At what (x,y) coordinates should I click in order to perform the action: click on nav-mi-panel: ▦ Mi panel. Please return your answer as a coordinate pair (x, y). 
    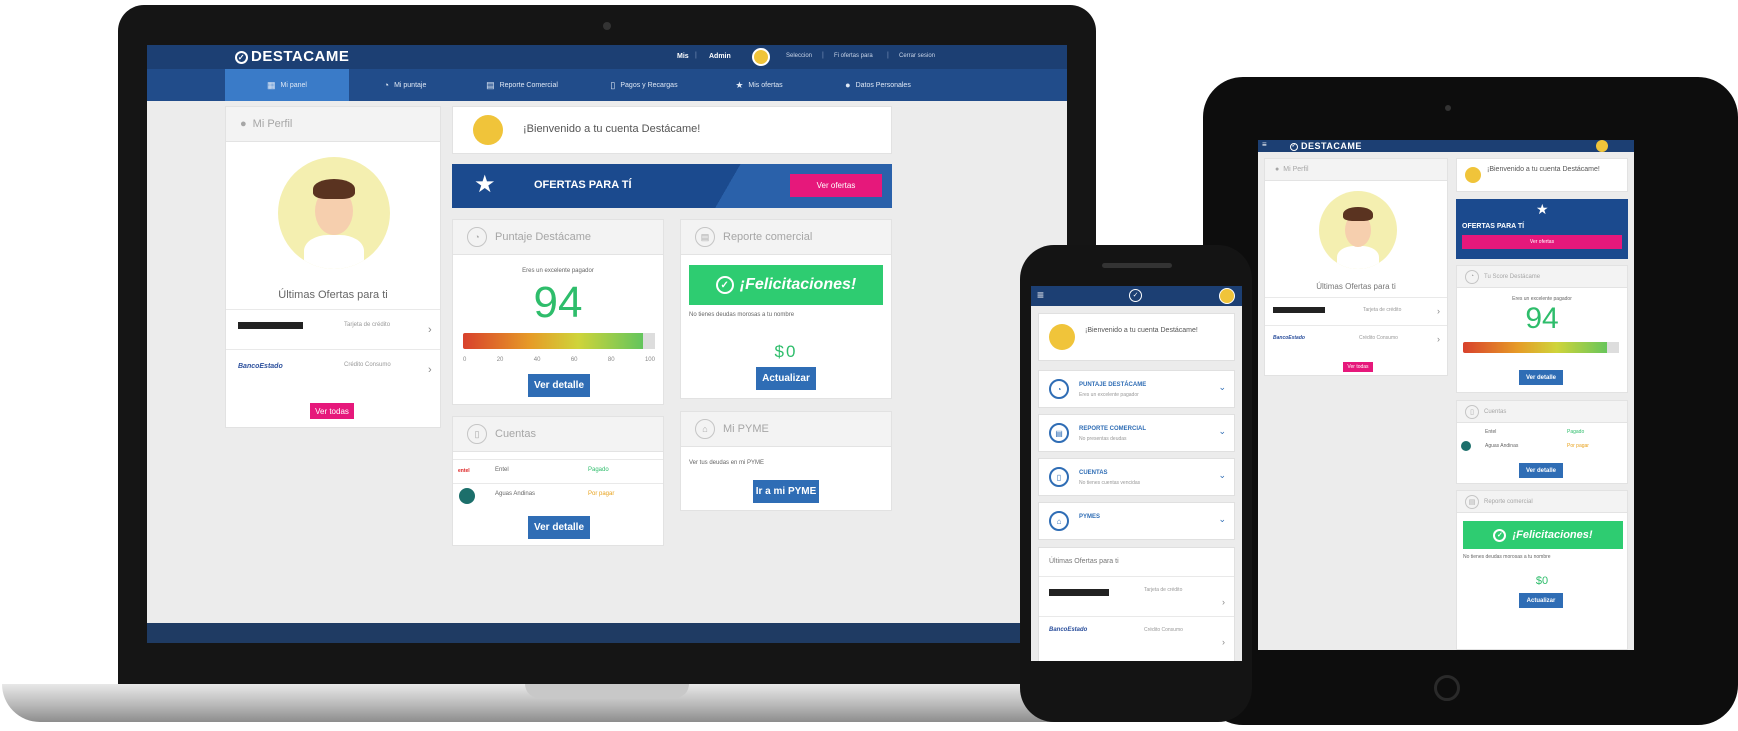
    Looking at the image, I should click on (287, 85).